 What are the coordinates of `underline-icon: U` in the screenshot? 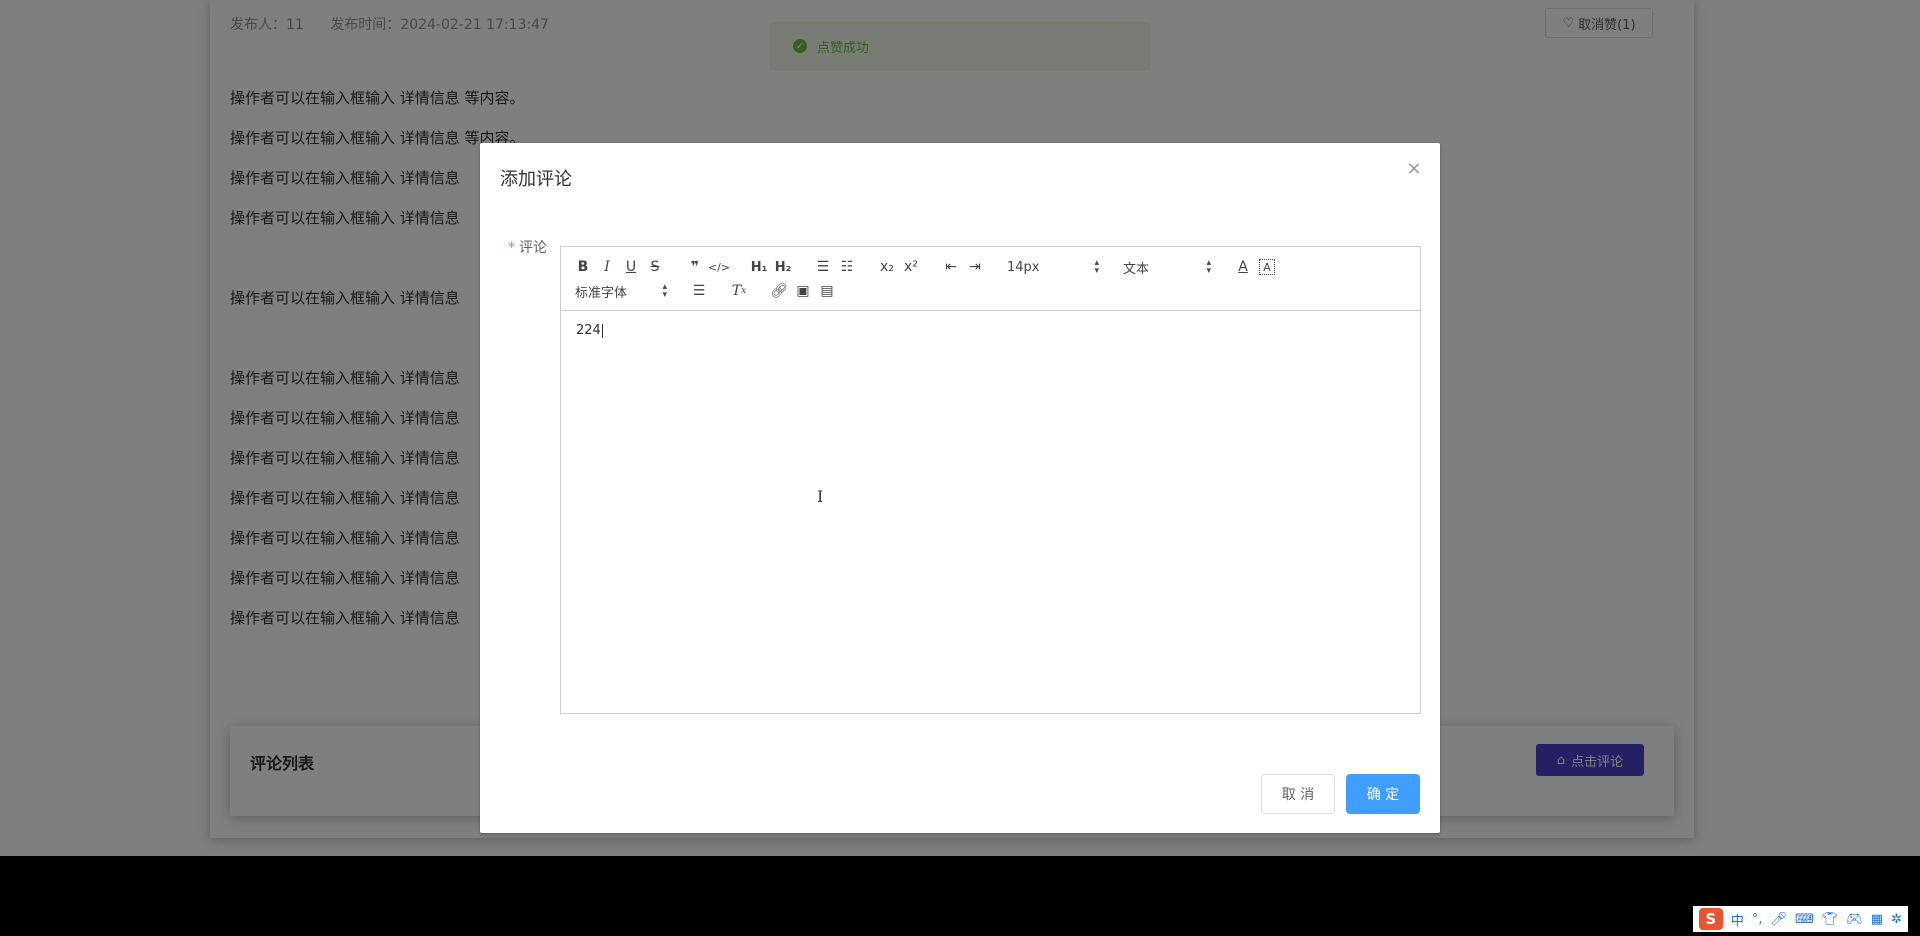 It's located at (631, 267).